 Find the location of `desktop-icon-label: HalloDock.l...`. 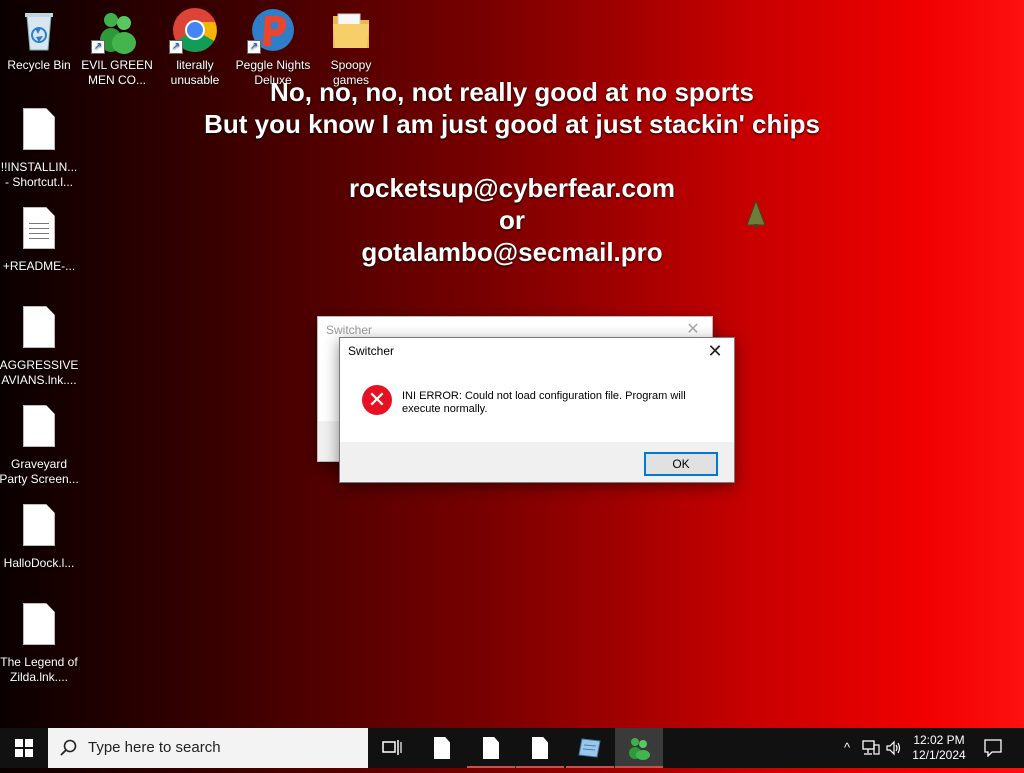

desktop-icon-label: HalloDock.l... is located at coordinates (39, 563).